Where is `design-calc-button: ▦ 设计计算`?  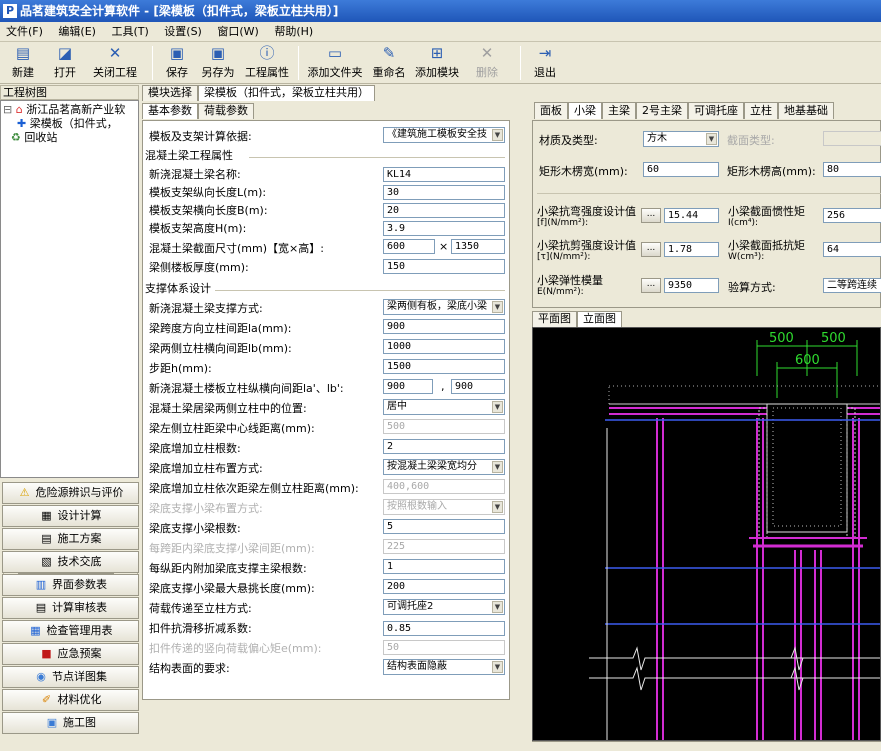
design-calc-button: ▦ 设计计算 is located at coordinates (70, 516).